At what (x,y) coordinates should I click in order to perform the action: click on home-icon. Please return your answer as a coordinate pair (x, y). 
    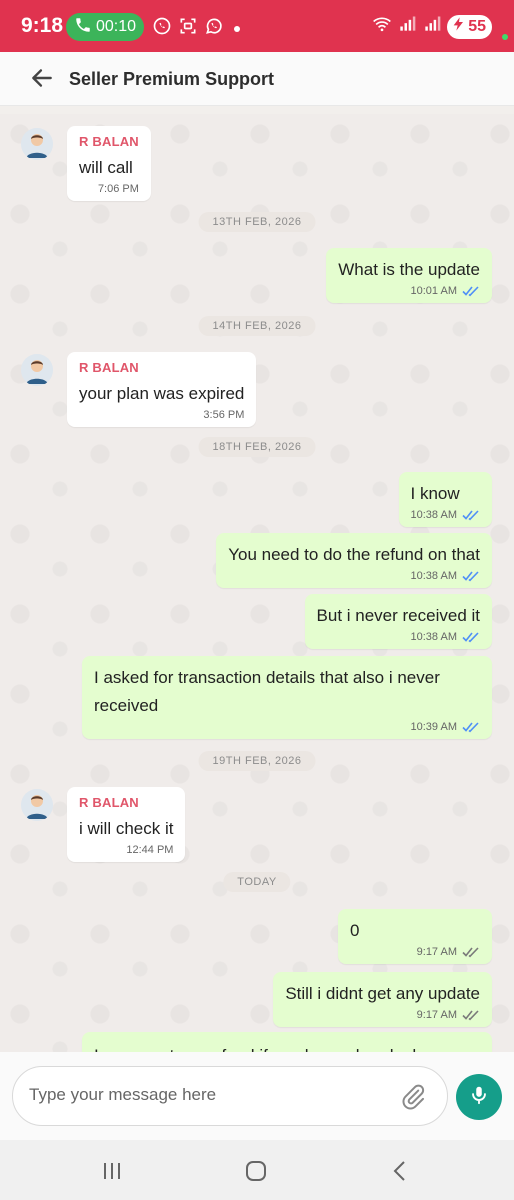
    Looking at the image, I should click on (256, 1171).